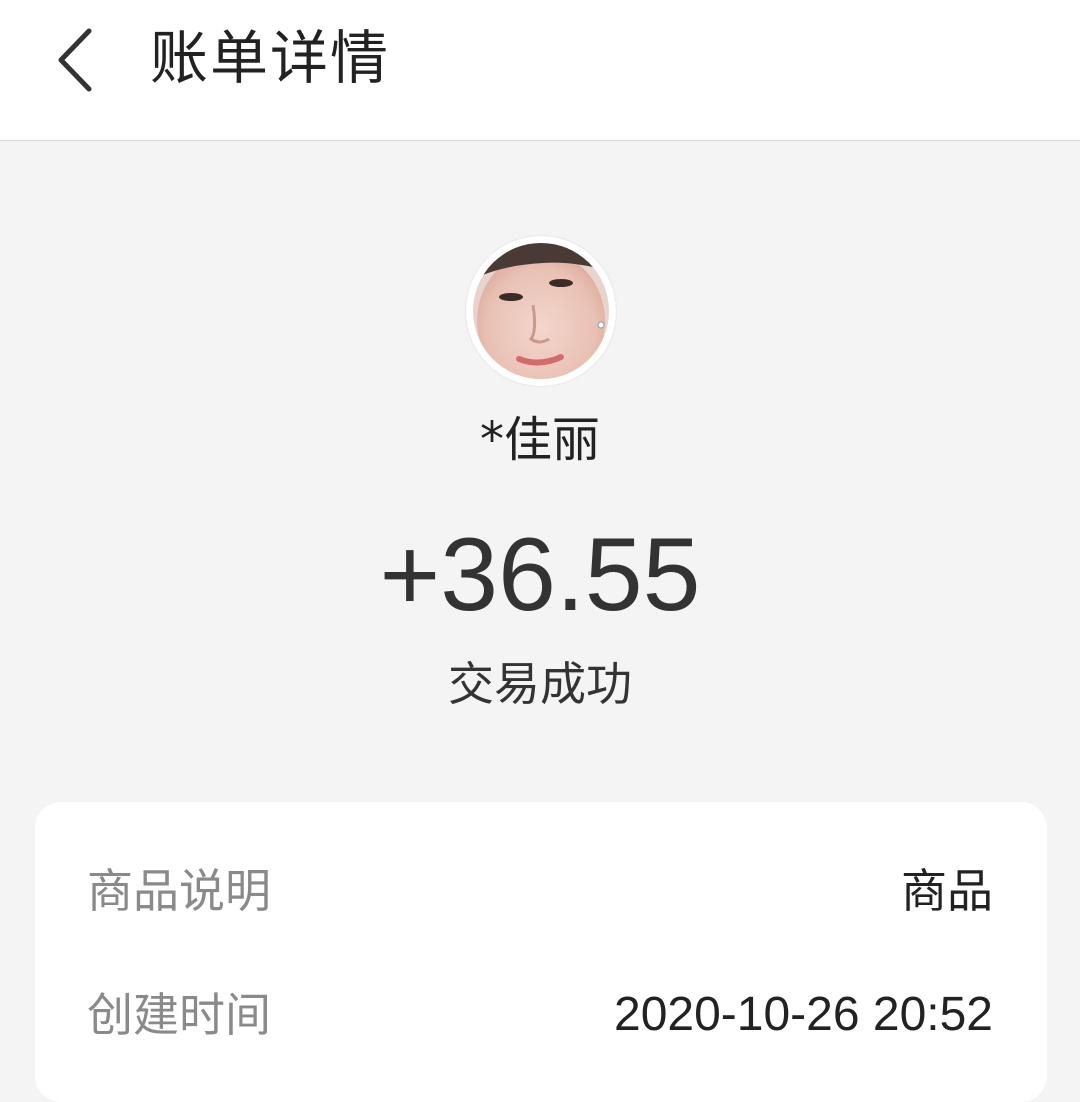 This screenshot has height=1102, width=1080. Describe the element at coordinates (541, 891) in the screenshot. I see `detail-row-description: 商品说明 商品` at that location.